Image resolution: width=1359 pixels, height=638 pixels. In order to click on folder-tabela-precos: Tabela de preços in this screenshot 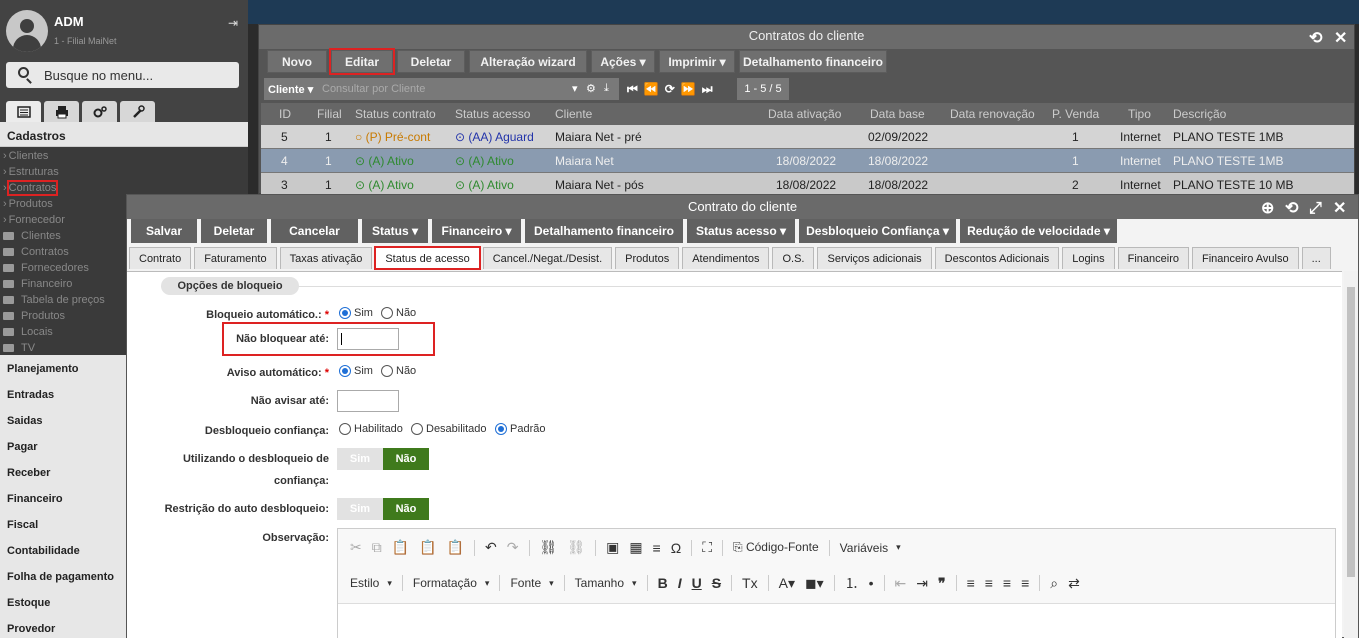, I will do `click(54, 300)`.